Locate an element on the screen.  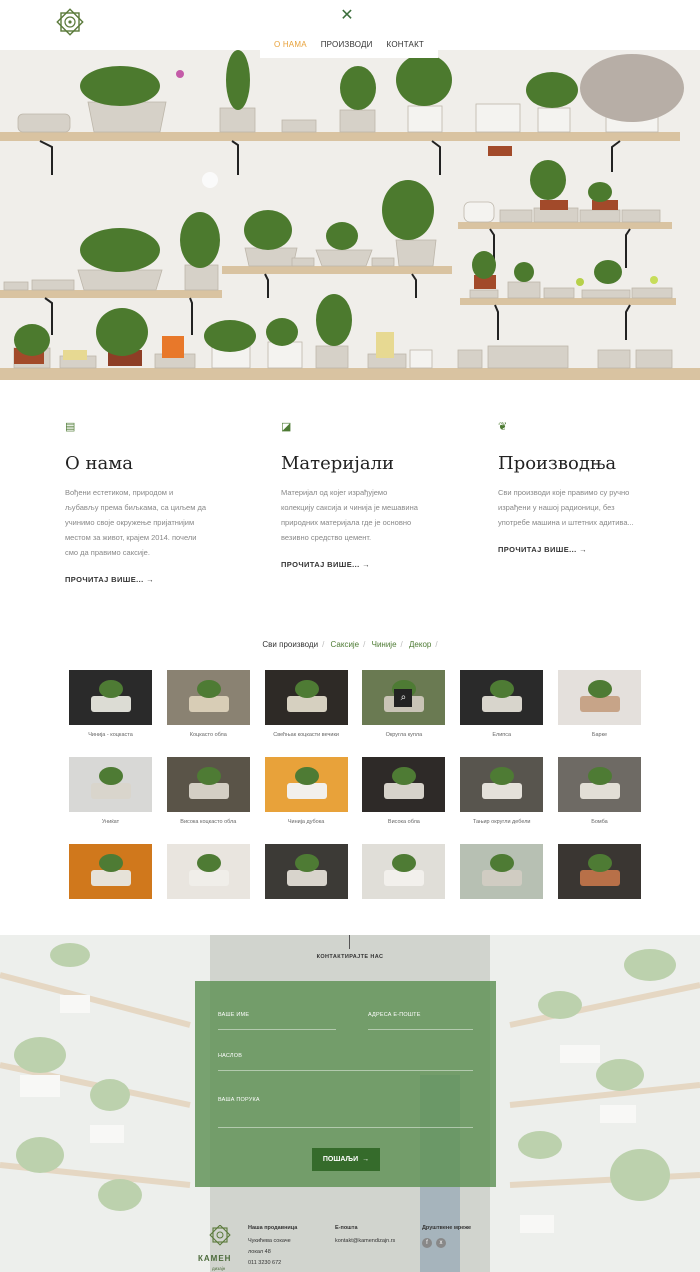
main-nav: О НАМА ПРОИЗВОДИ КОНТАКТ is located at coordinates (349, 47).